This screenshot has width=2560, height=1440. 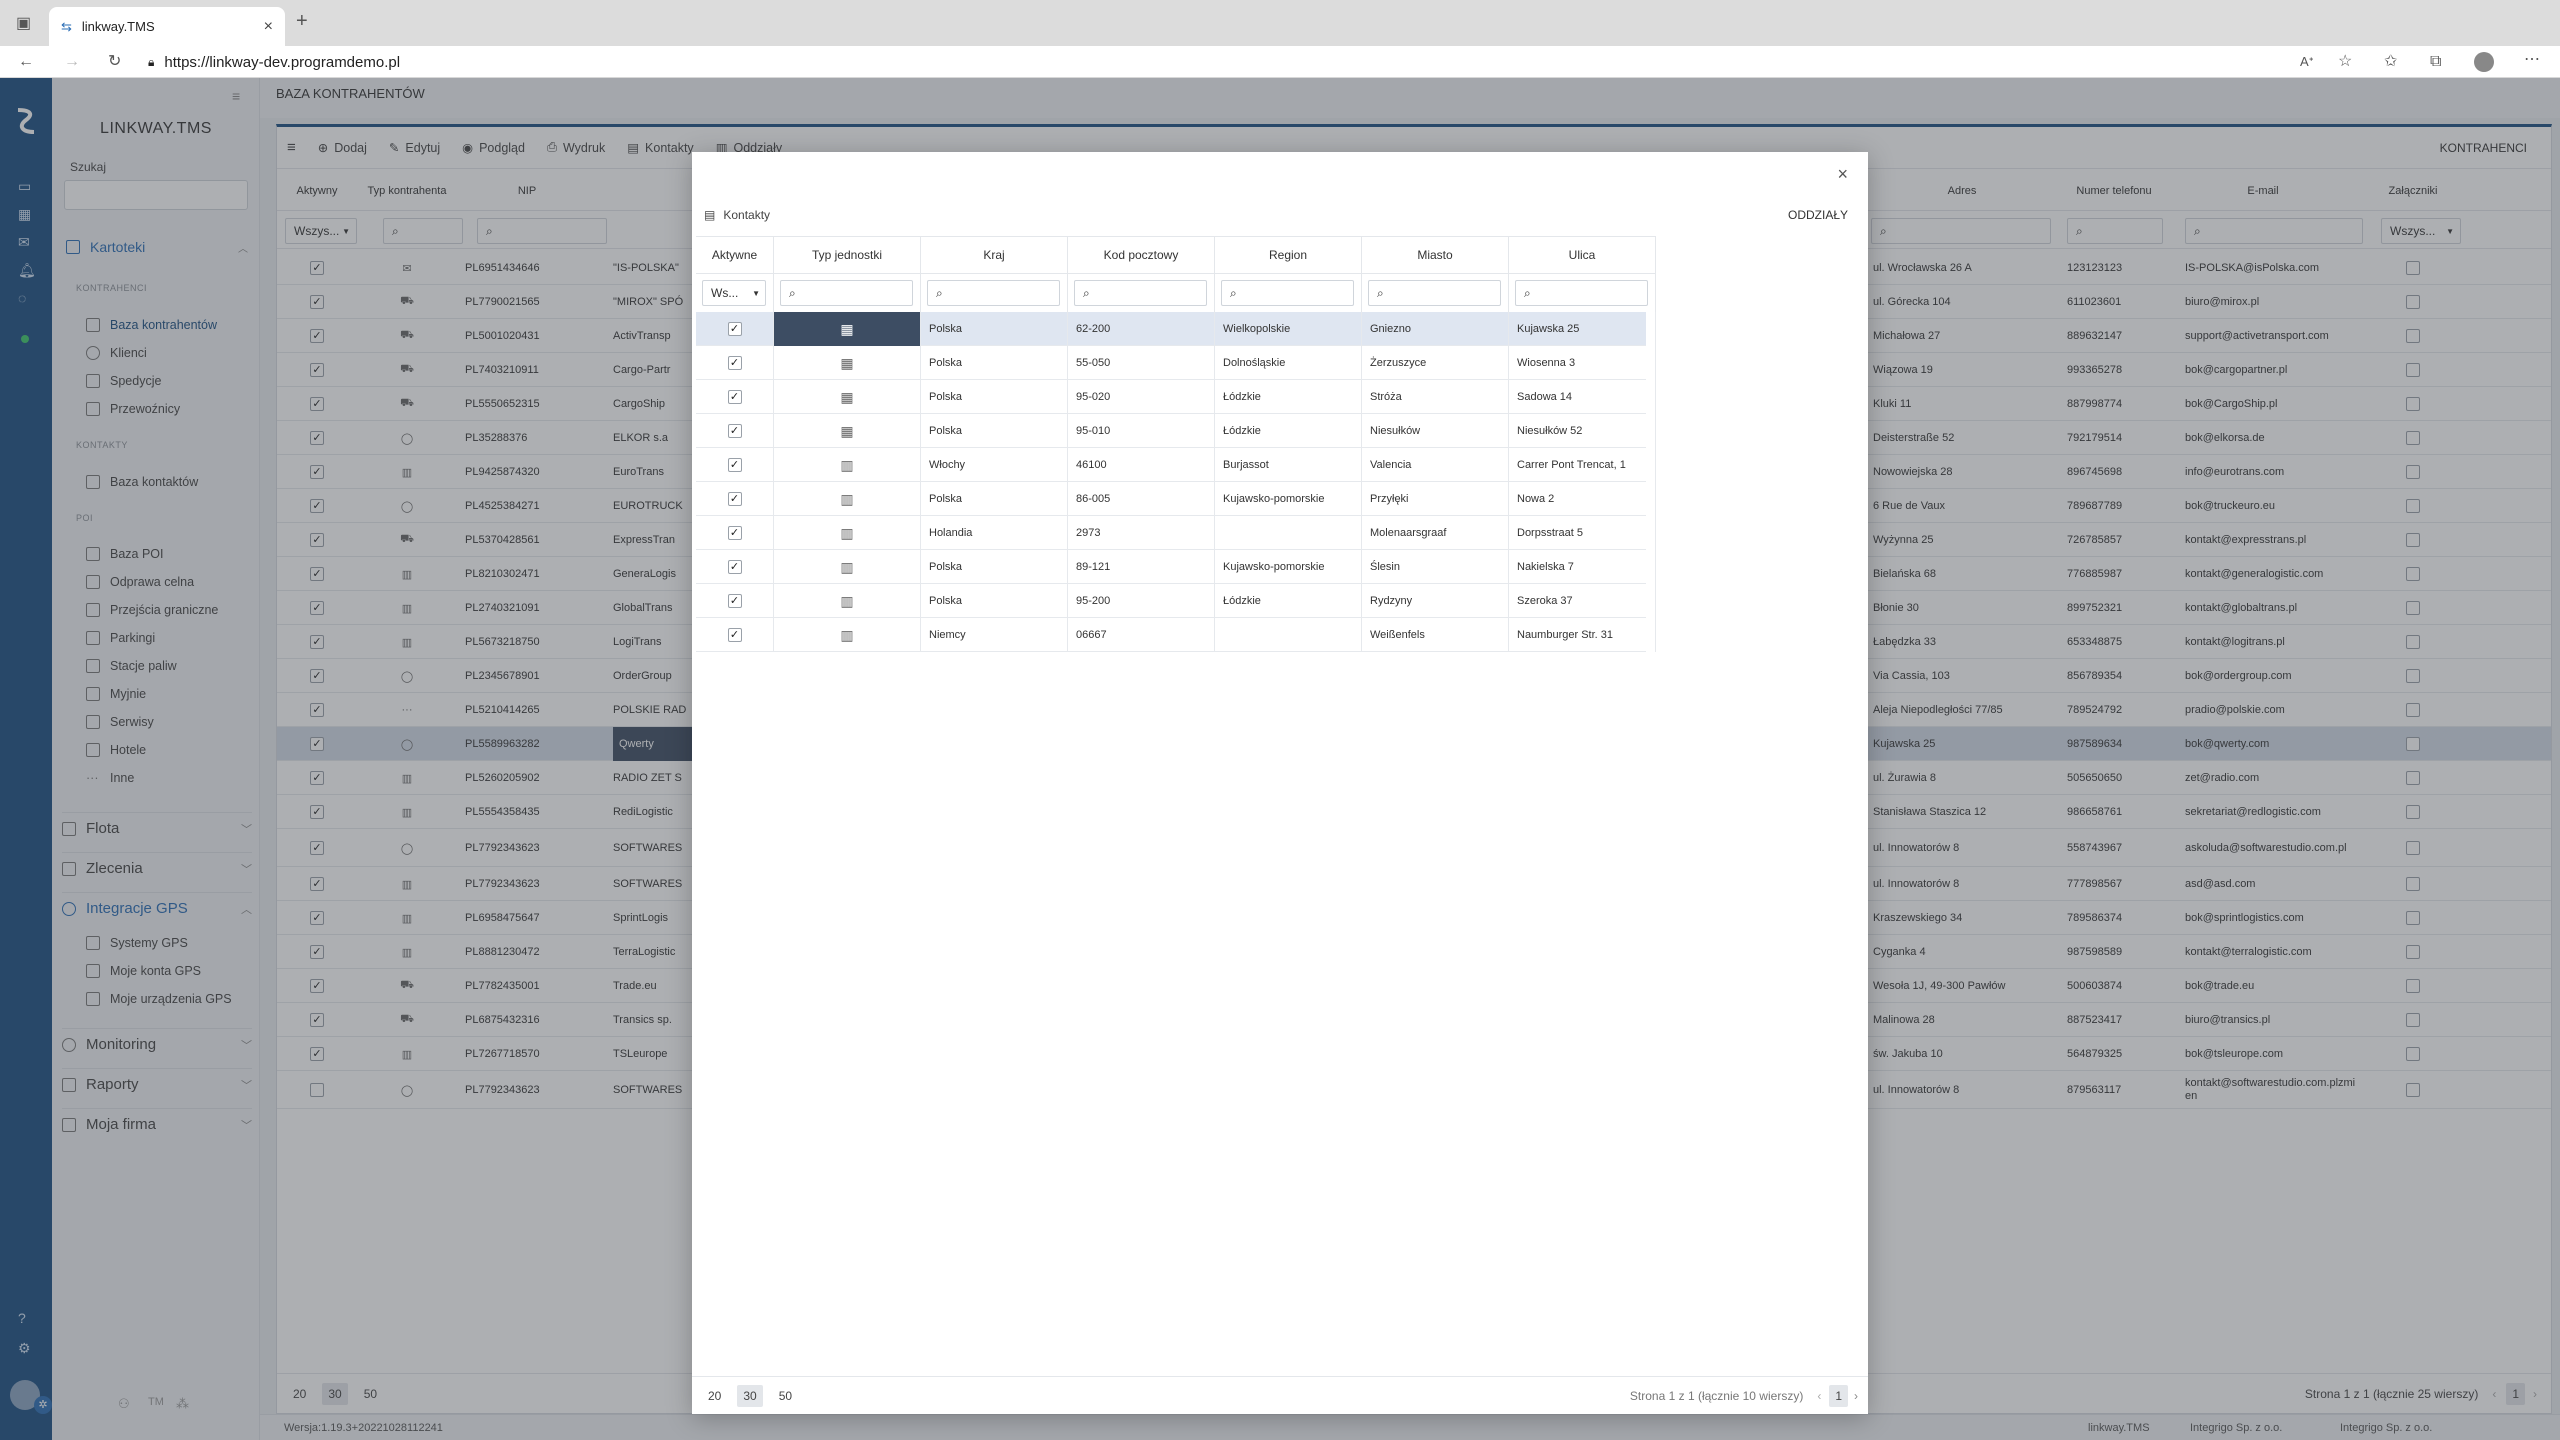 I want to click on close-tab-icon: ×, so click(x=268, y=27).